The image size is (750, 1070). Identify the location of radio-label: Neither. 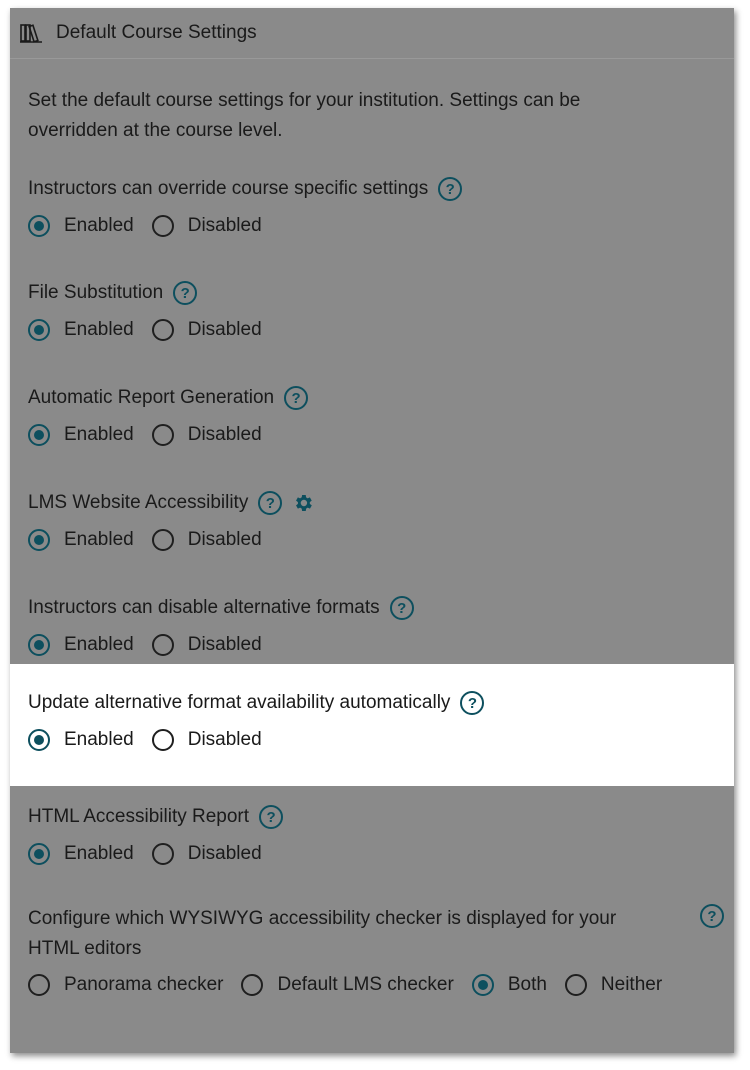
(631, 984).